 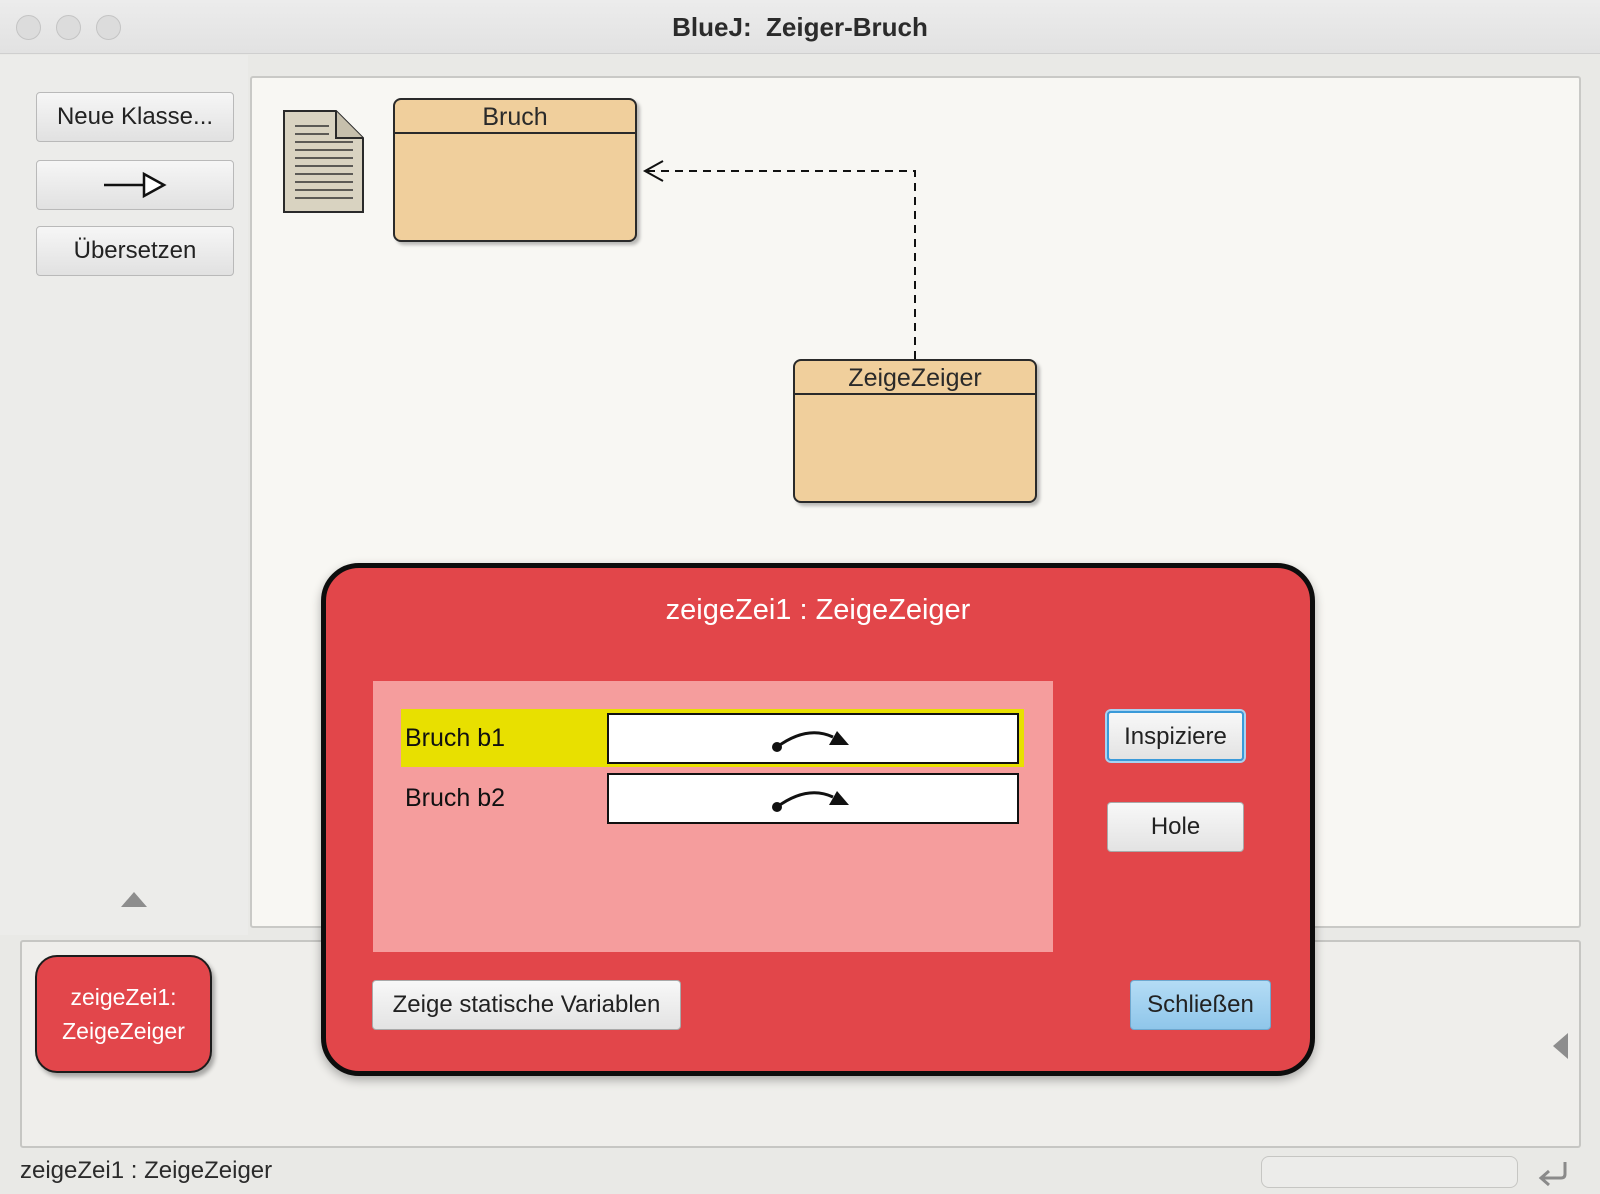 What do you see at coordinates (123, 1031) in the screenshot?
I see `bench-object-type: ZeigeZeiger` at bounding box center [123, 1031].